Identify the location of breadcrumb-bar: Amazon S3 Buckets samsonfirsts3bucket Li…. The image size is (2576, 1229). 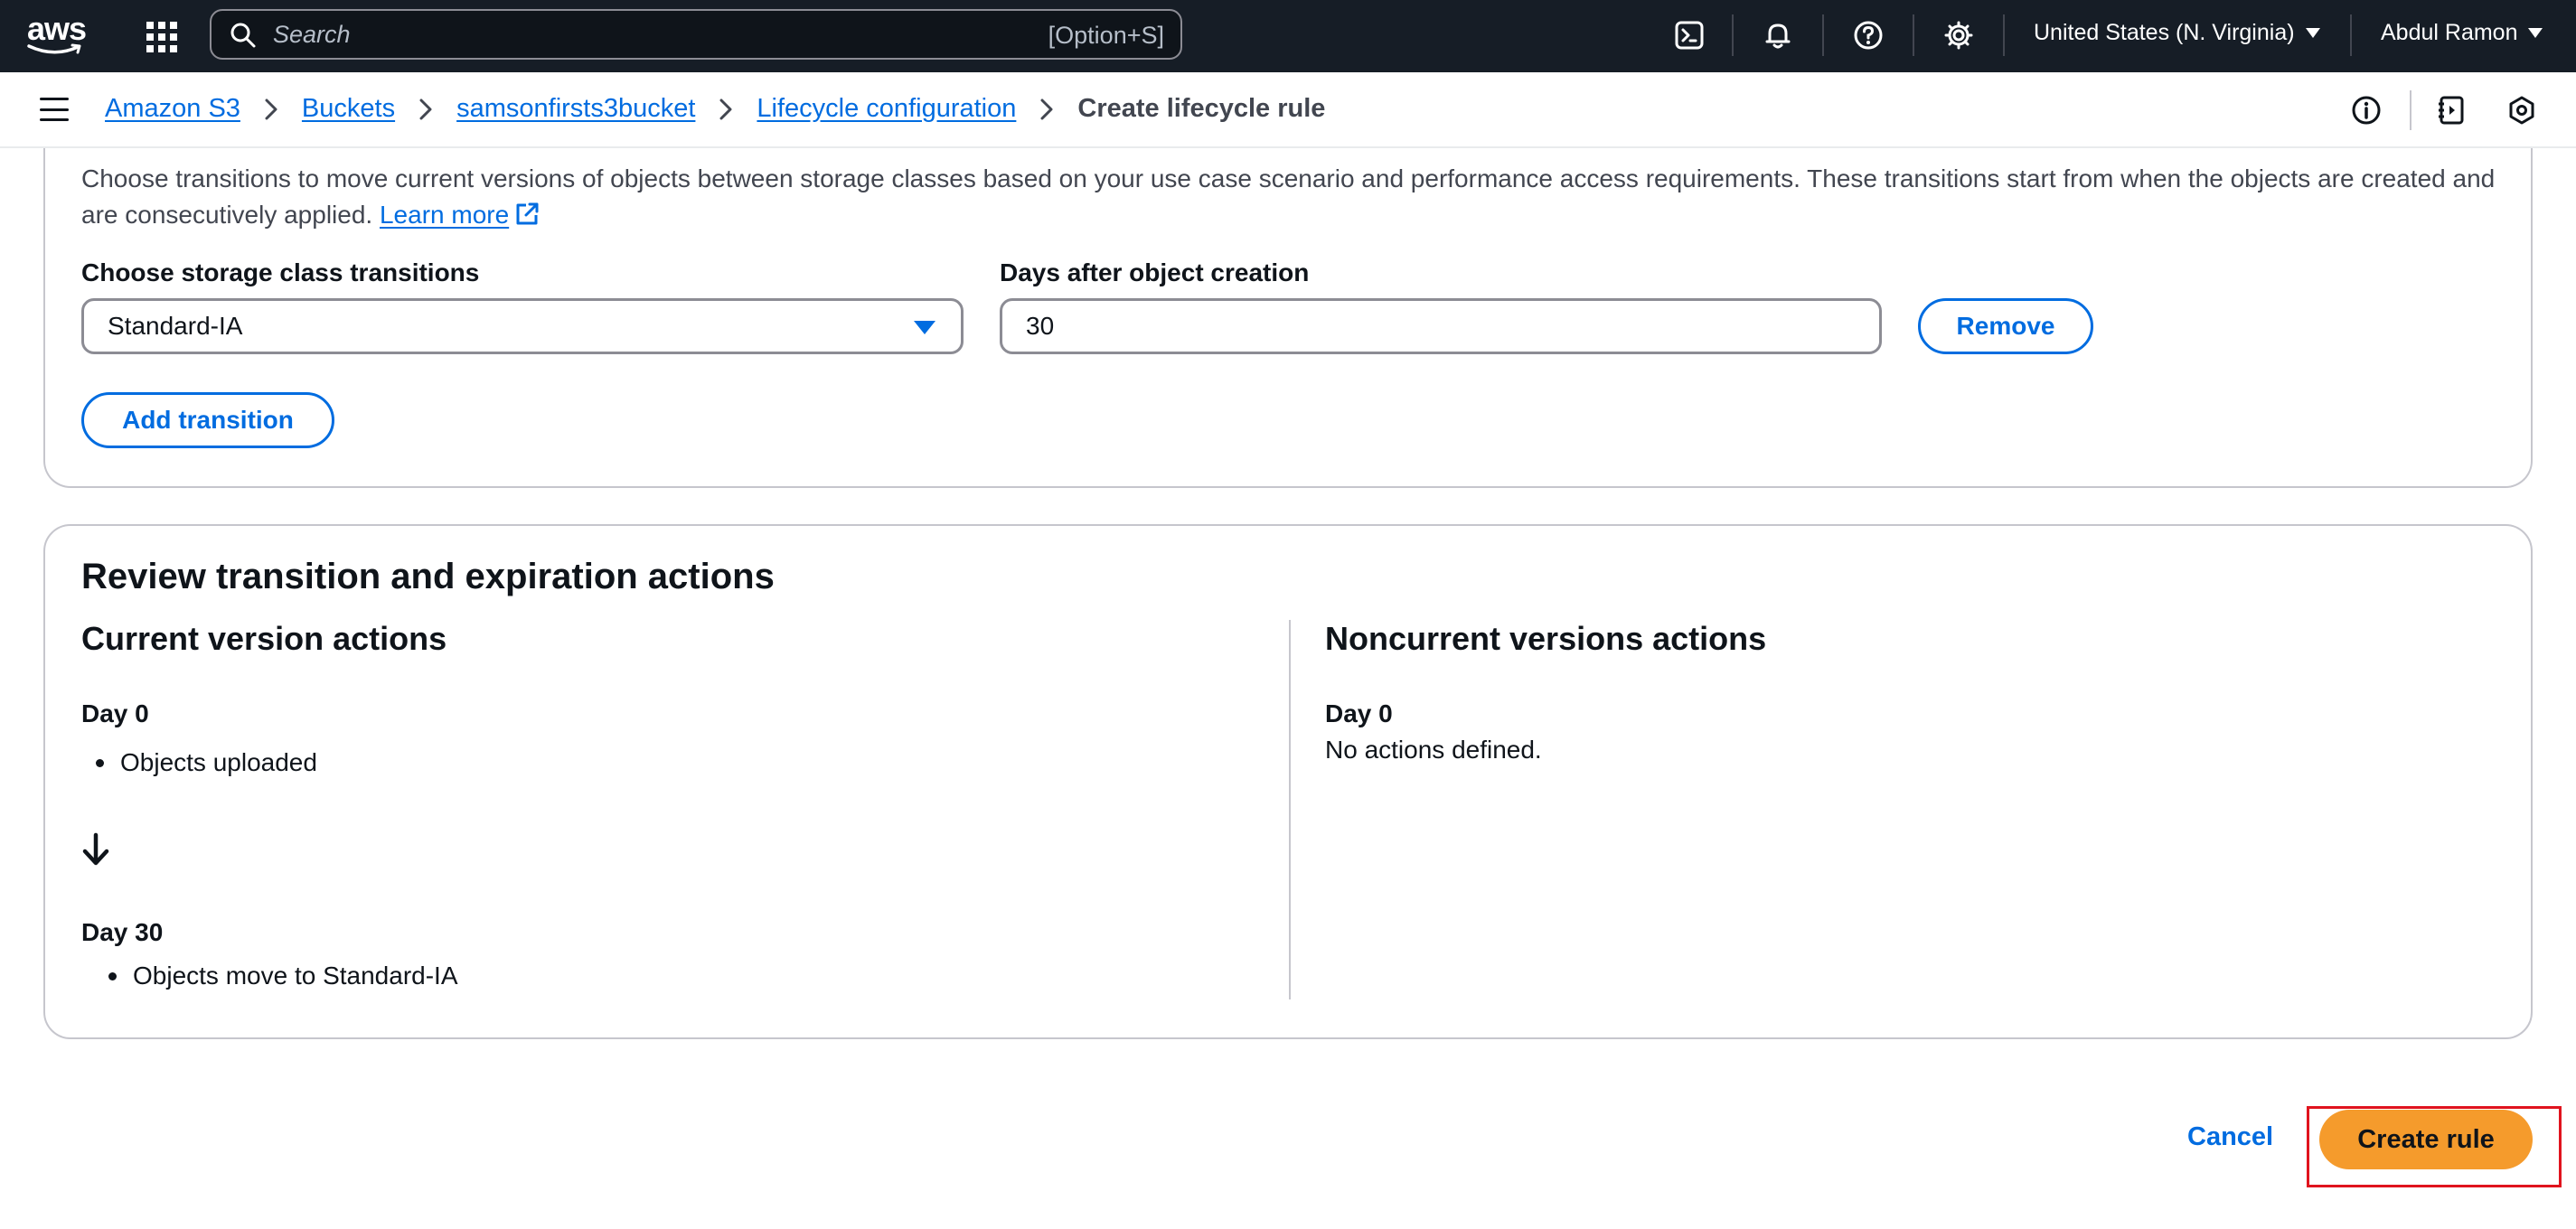
(1288, 110).